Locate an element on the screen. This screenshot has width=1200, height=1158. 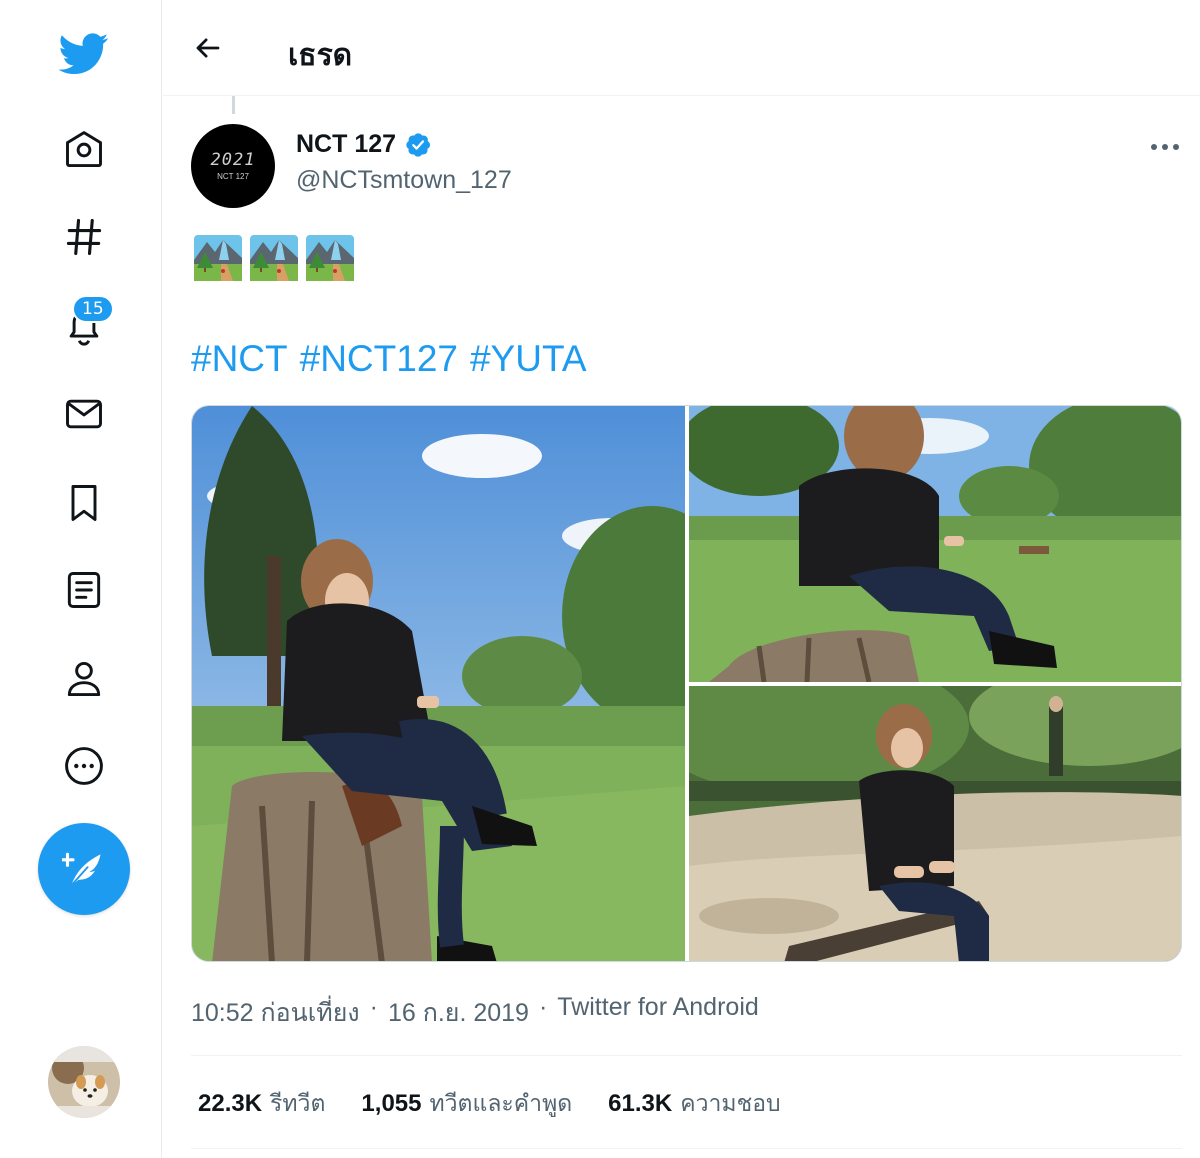
page-title: เธรด is located at coordinates (320, 55).